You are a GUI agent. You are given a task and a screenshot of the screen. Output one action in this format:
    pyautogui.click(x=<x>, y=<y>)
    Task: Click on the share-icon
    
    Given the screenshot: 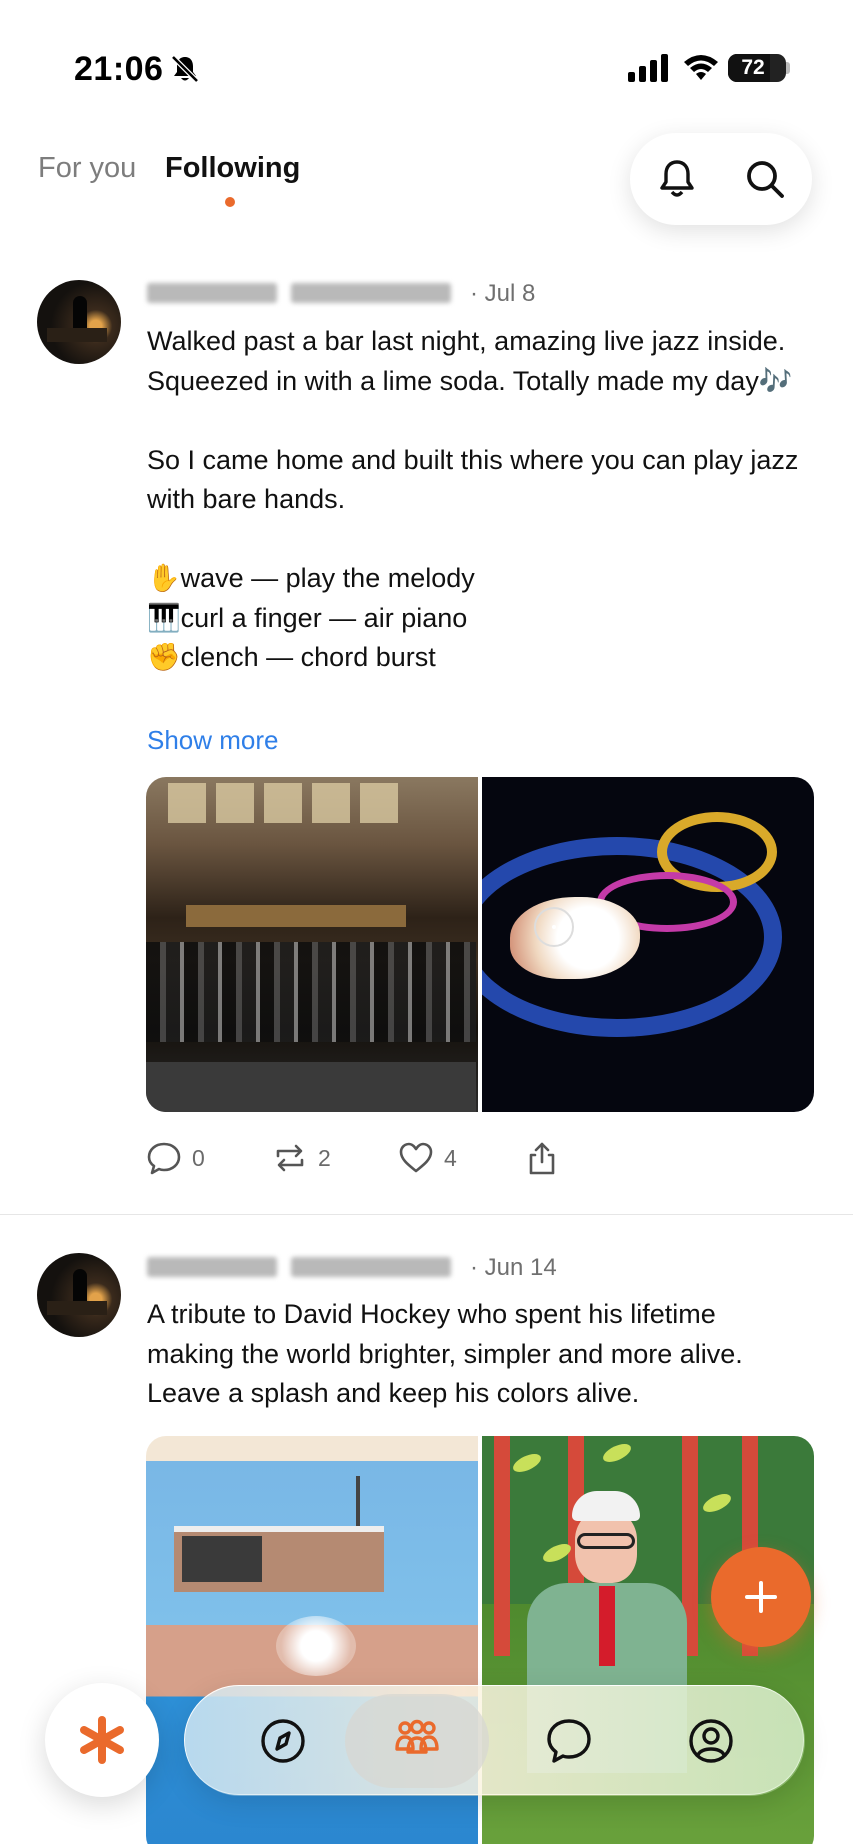 What is the action you would take?
    pyautogui.click(x=542, y=1158)
    